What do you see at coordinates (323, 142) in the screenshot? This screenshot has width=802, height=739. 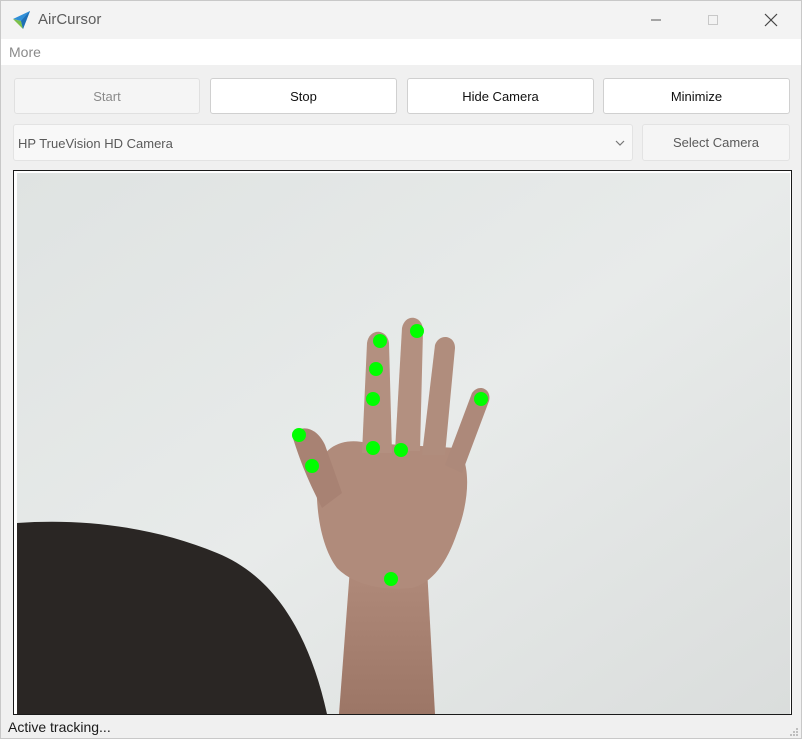 I see `camera-select: HP TrueVision HD Camera` at bounding box center [323, 142].